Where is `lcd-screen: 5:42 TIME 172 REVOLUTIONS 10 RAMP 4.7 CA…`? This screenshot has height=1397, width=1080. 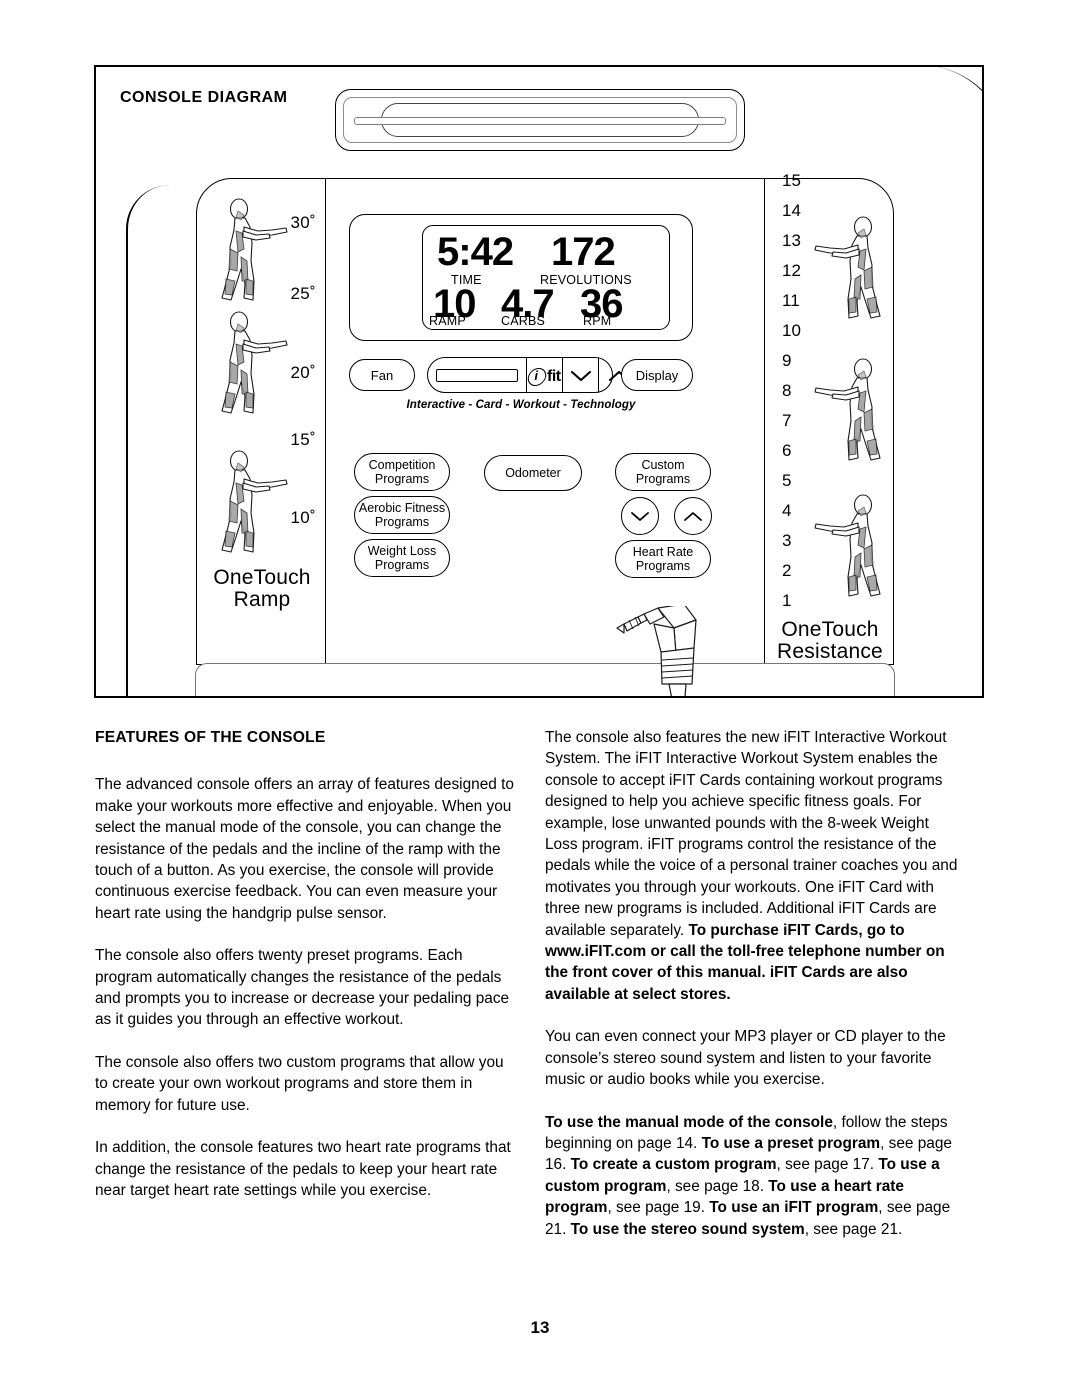 lcd-screen: 5:42 TIME 172 REVOLUTIONS 10 RAMP 4.7 CA… is located at coordinates (546, 277).